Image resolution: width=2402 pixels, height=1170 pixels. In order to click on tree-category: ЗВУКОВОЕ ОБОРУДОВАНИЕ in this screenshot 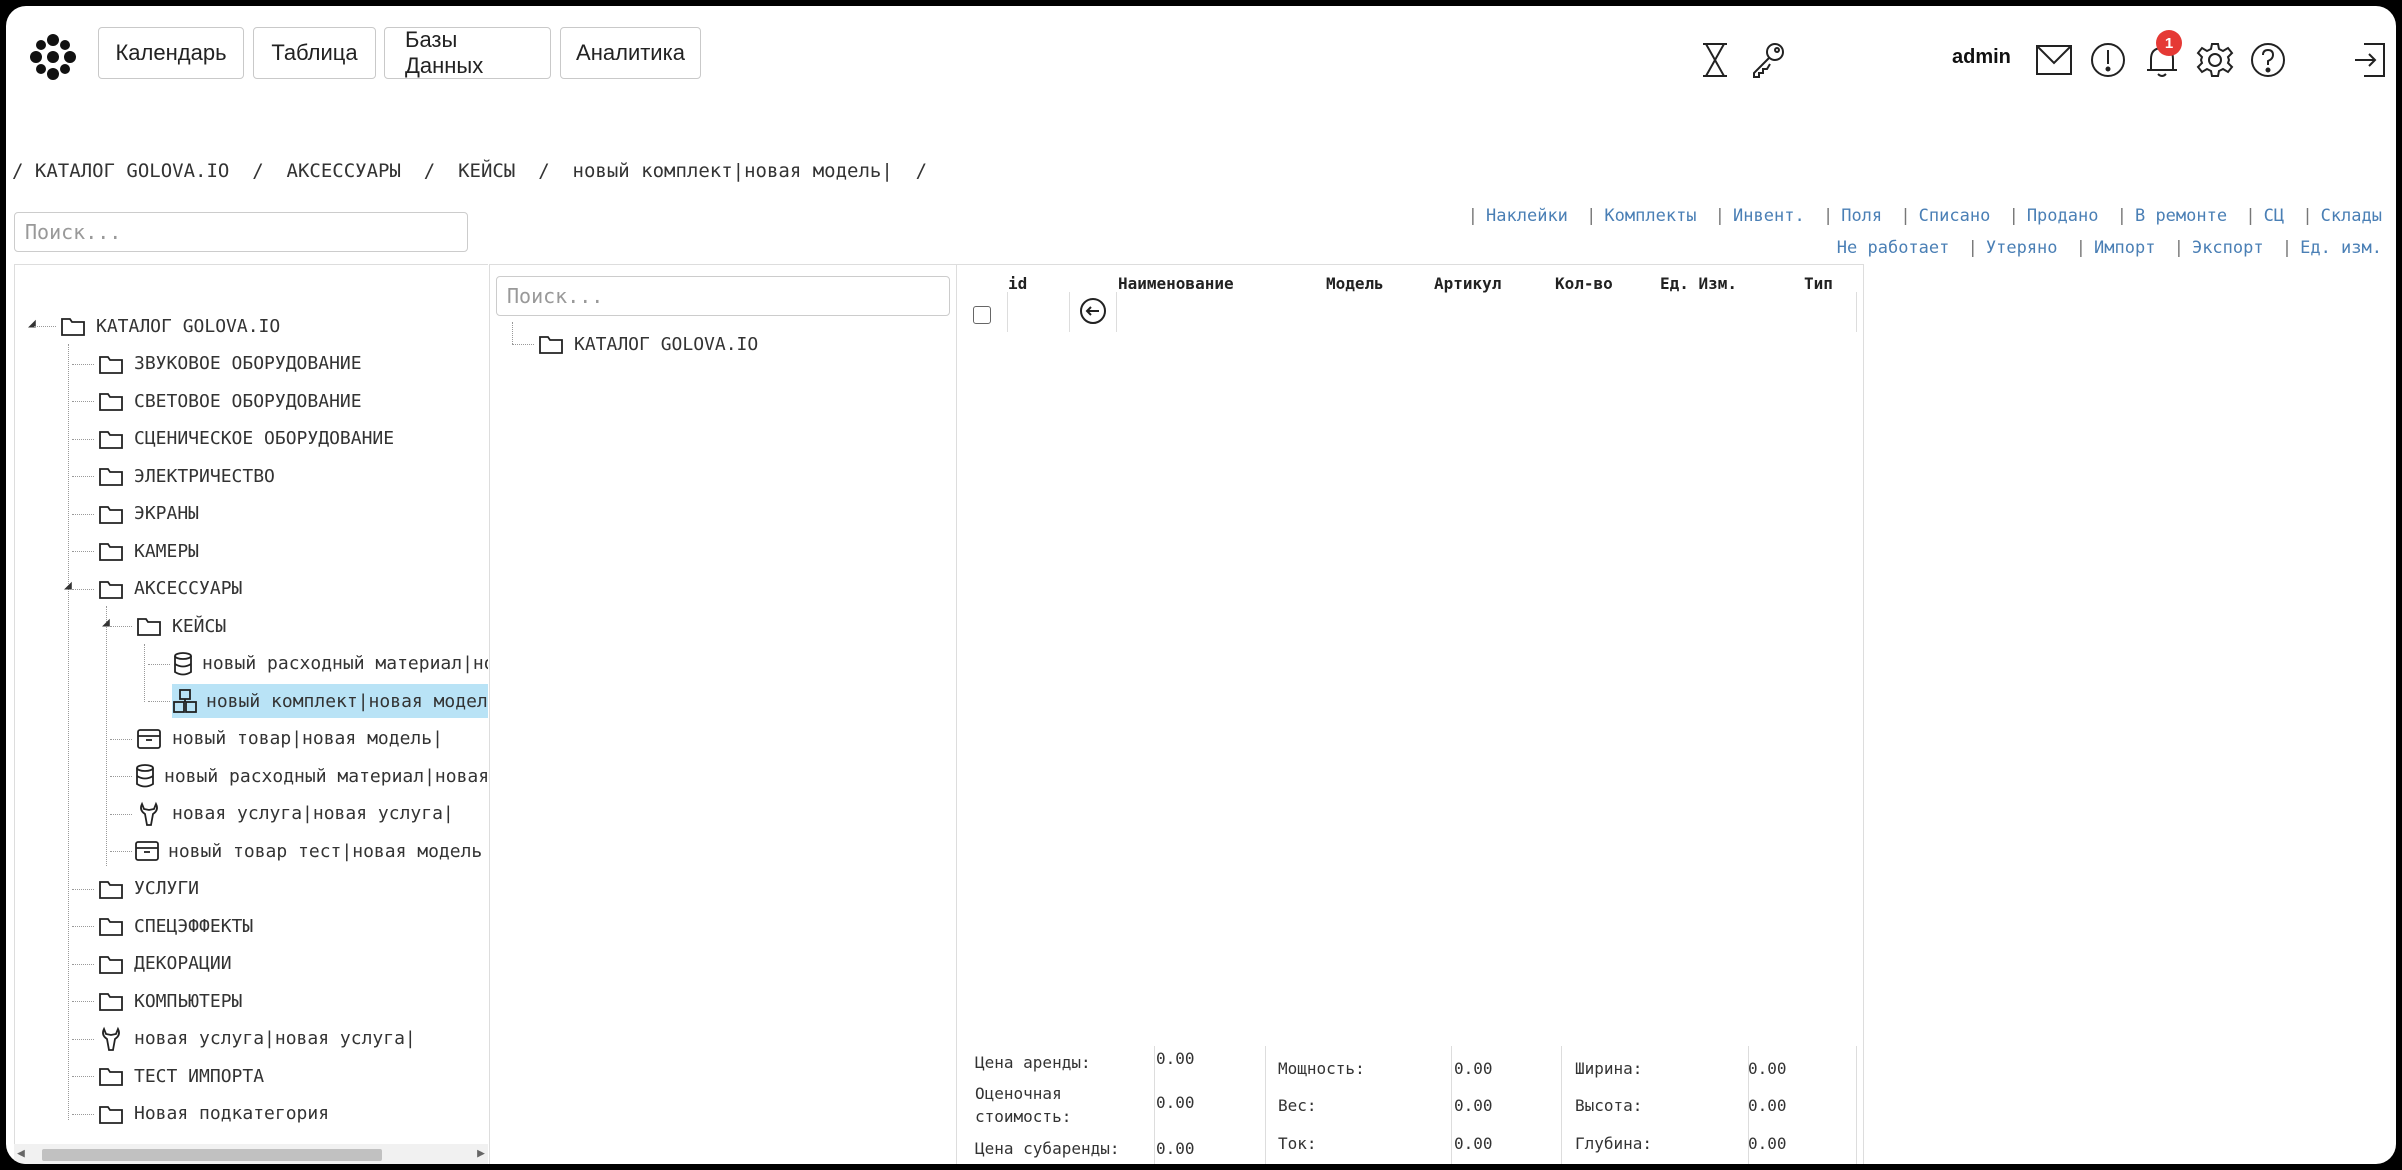, I will do `click(292, 364)`.